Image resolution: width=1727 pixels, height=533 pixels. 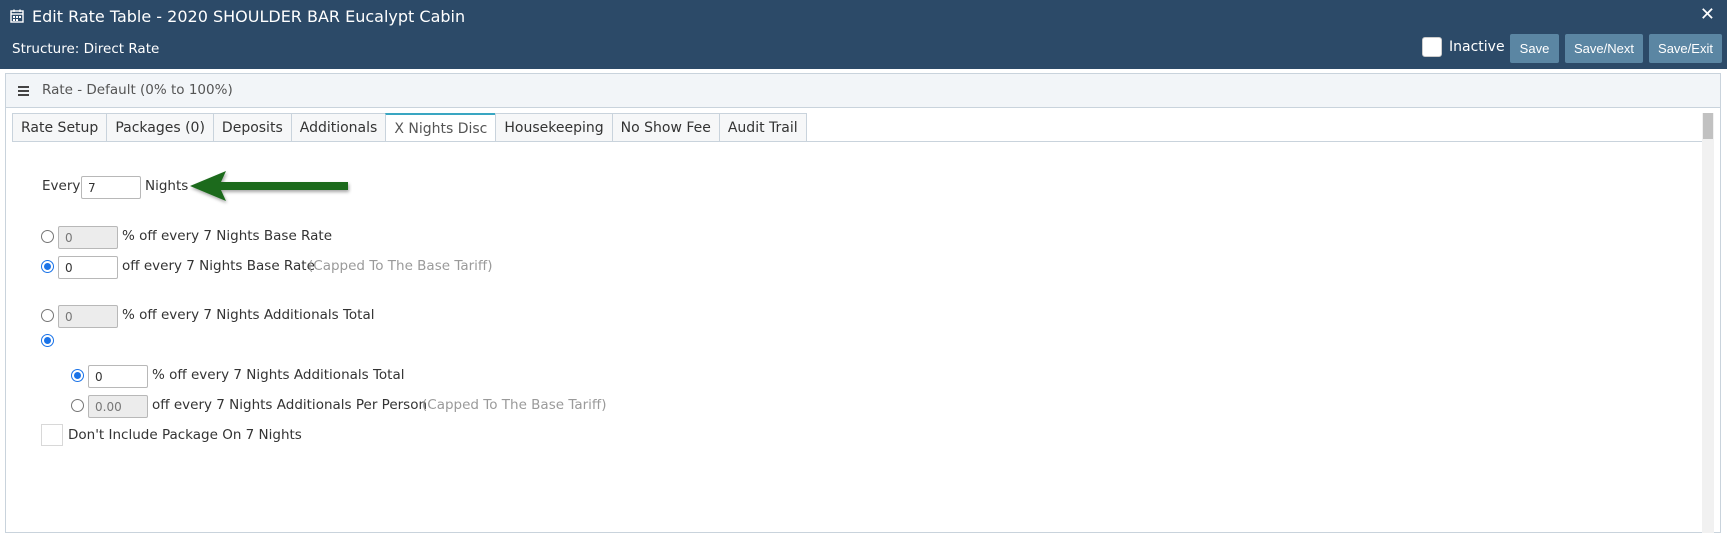 I want to click on add-split-radio, so click(x=47, y=340).